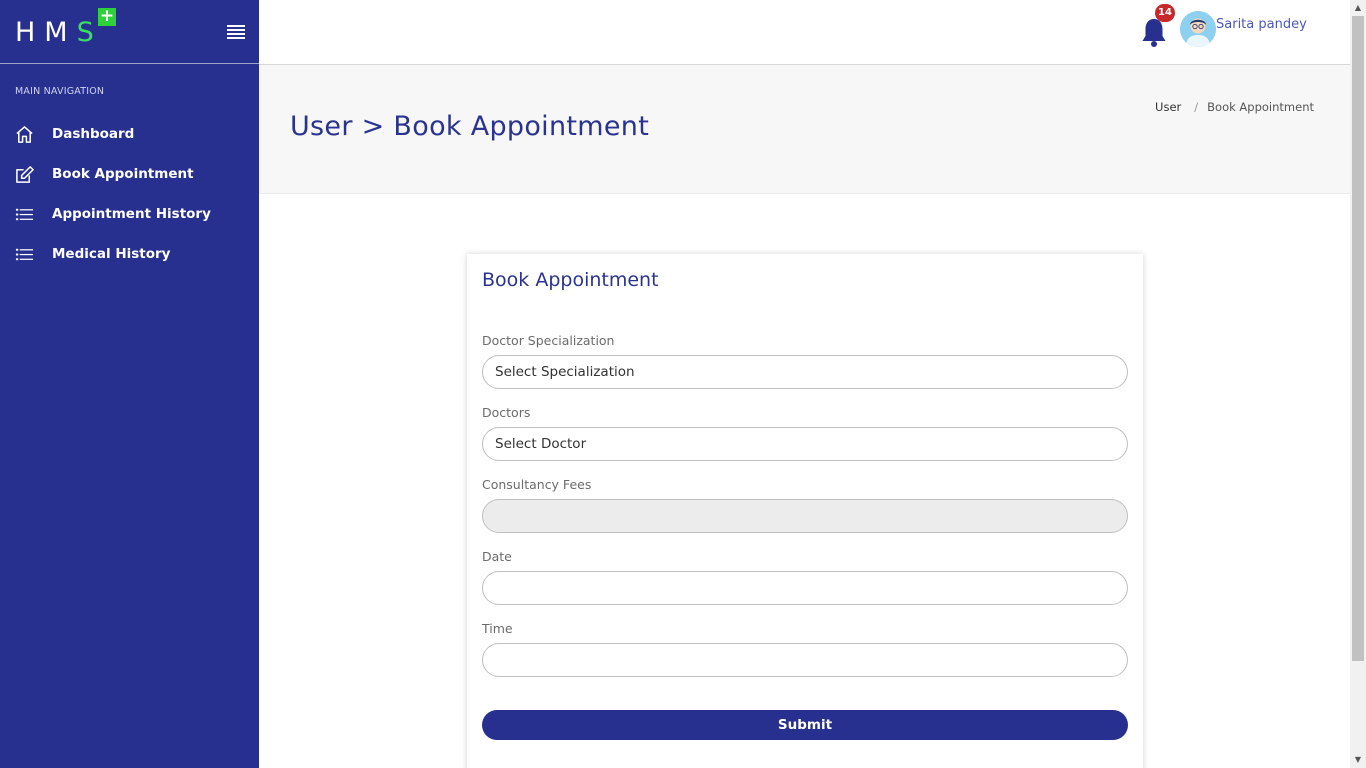 This screenshot has width=1366, height=768. What do you see at coordinates (497, 628) in the screenshot?
I see `time-label: Time` at bounding box center [497, 628].